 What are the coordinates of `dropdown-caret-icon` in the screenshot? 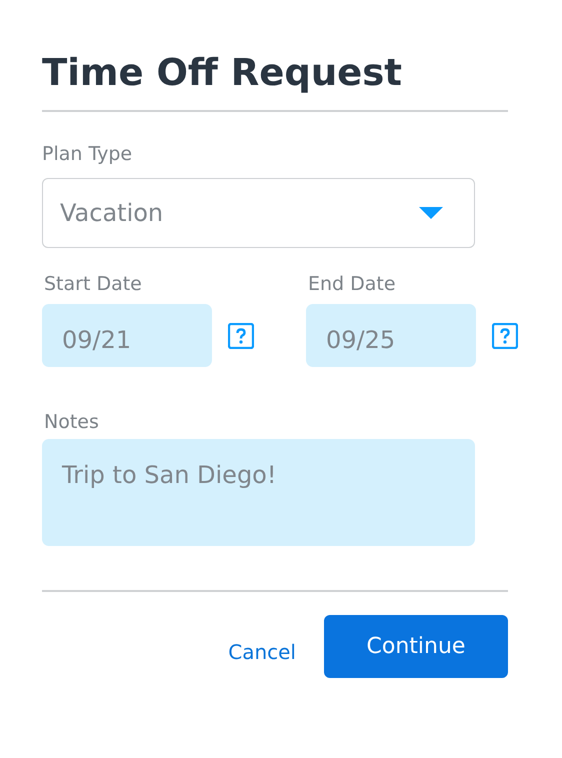 It's located at (431, 213).